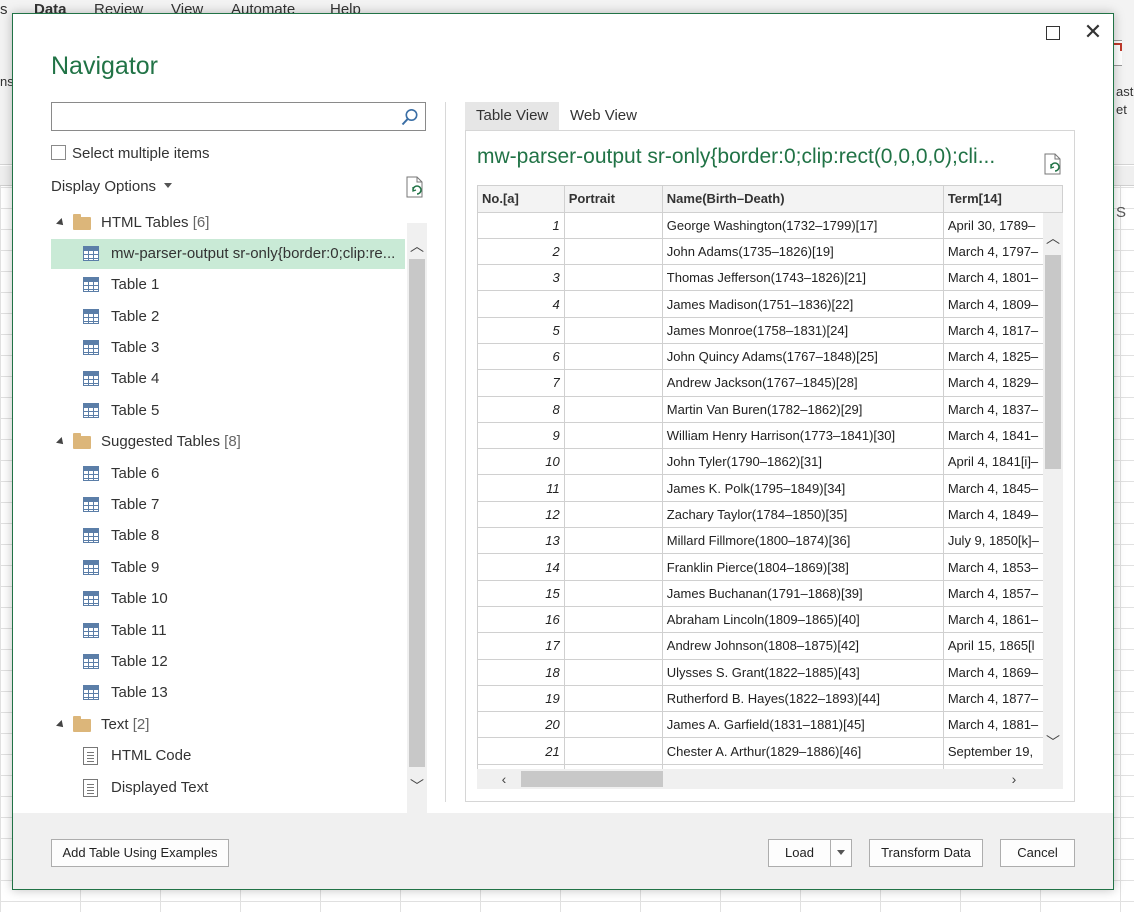  I want to click on maximize-button, so click(1053, 32).